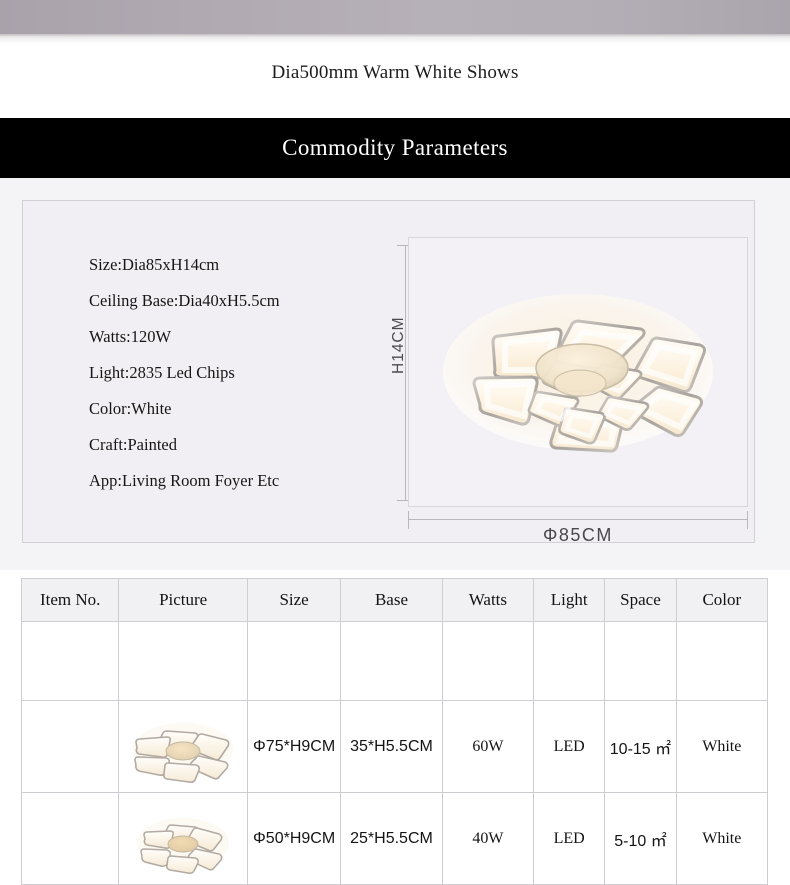 Image resolution: width=790 pixels, height=885 pixels. Describe the element at coordinates (488, 838) in the screenshot. I see `cell-watts: 40W` at that location.